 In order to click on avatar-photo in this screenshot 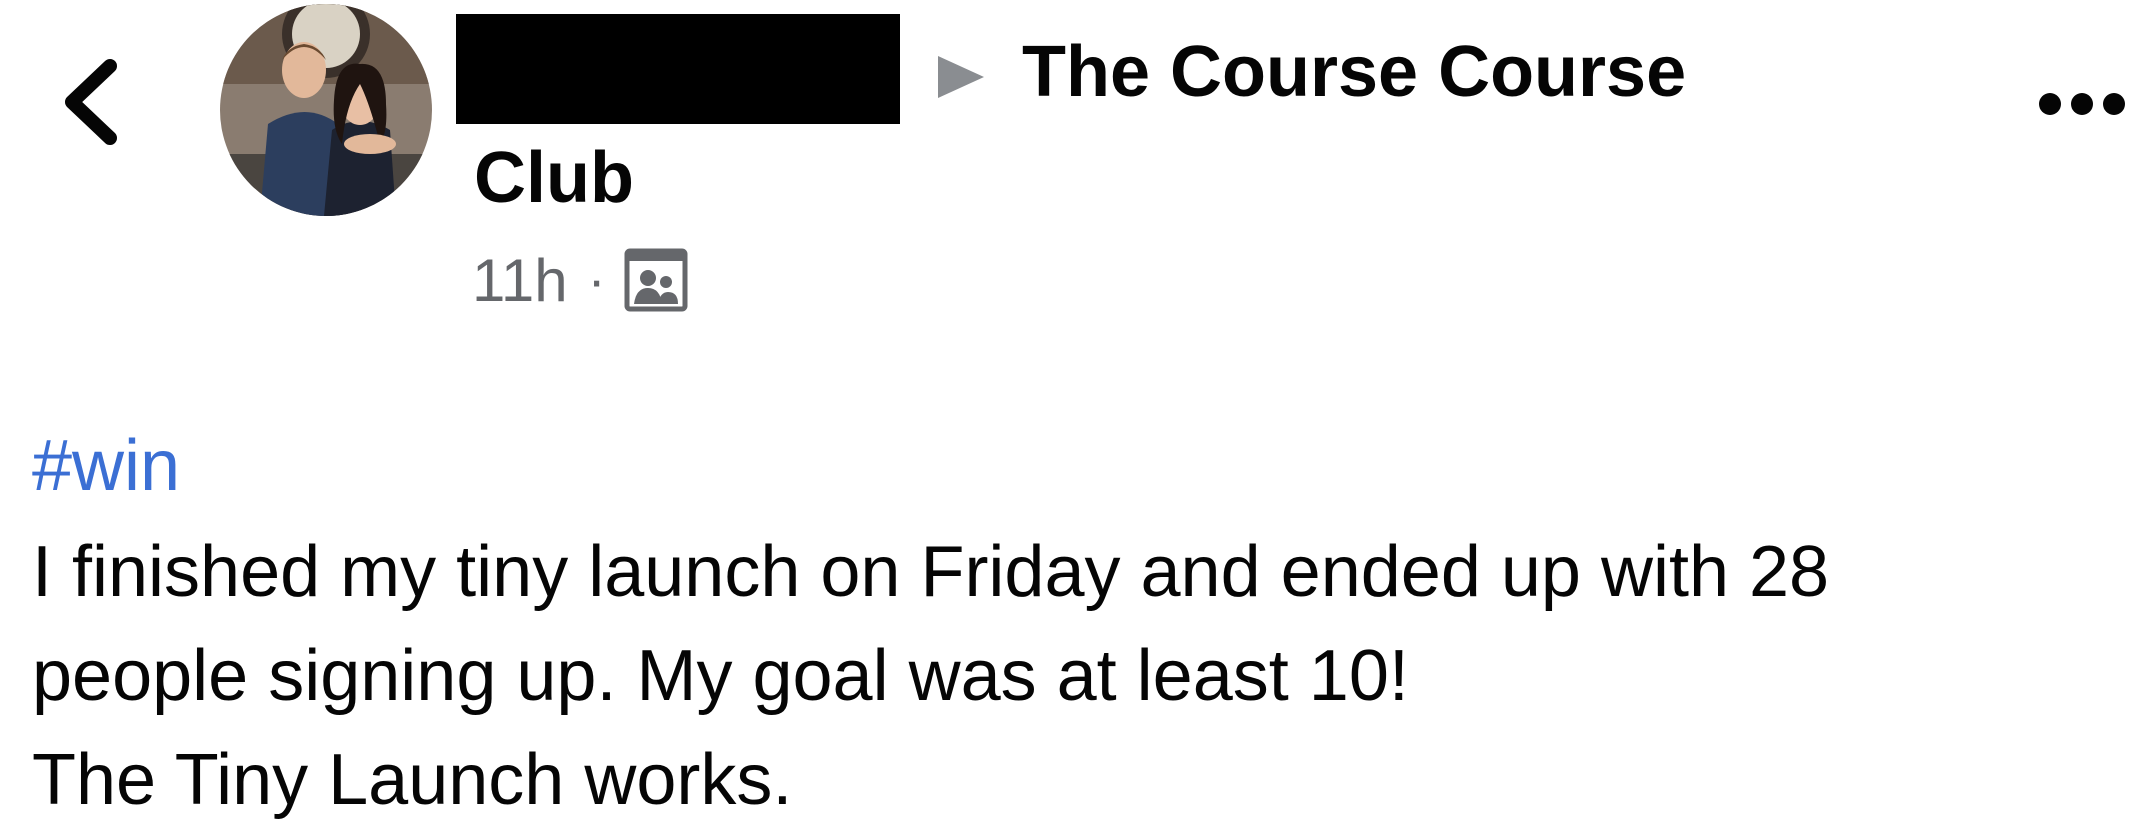, I will do `click(326, 110)`.